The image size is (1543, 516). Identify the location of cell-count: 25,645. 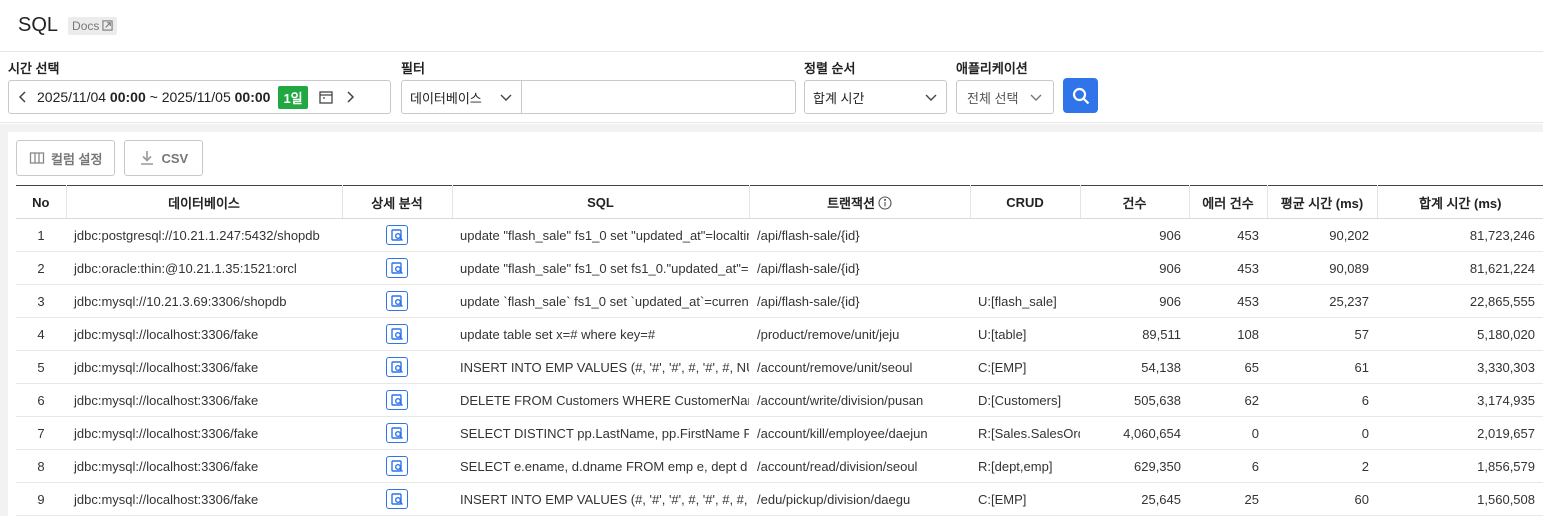
(1134, 499).